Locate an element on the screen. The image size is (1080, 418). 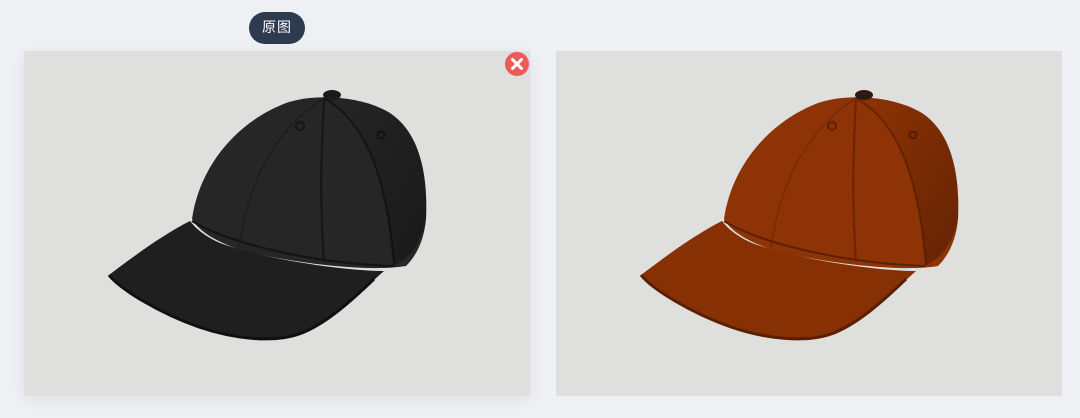
close-icon is located at coordinates (517, 64).